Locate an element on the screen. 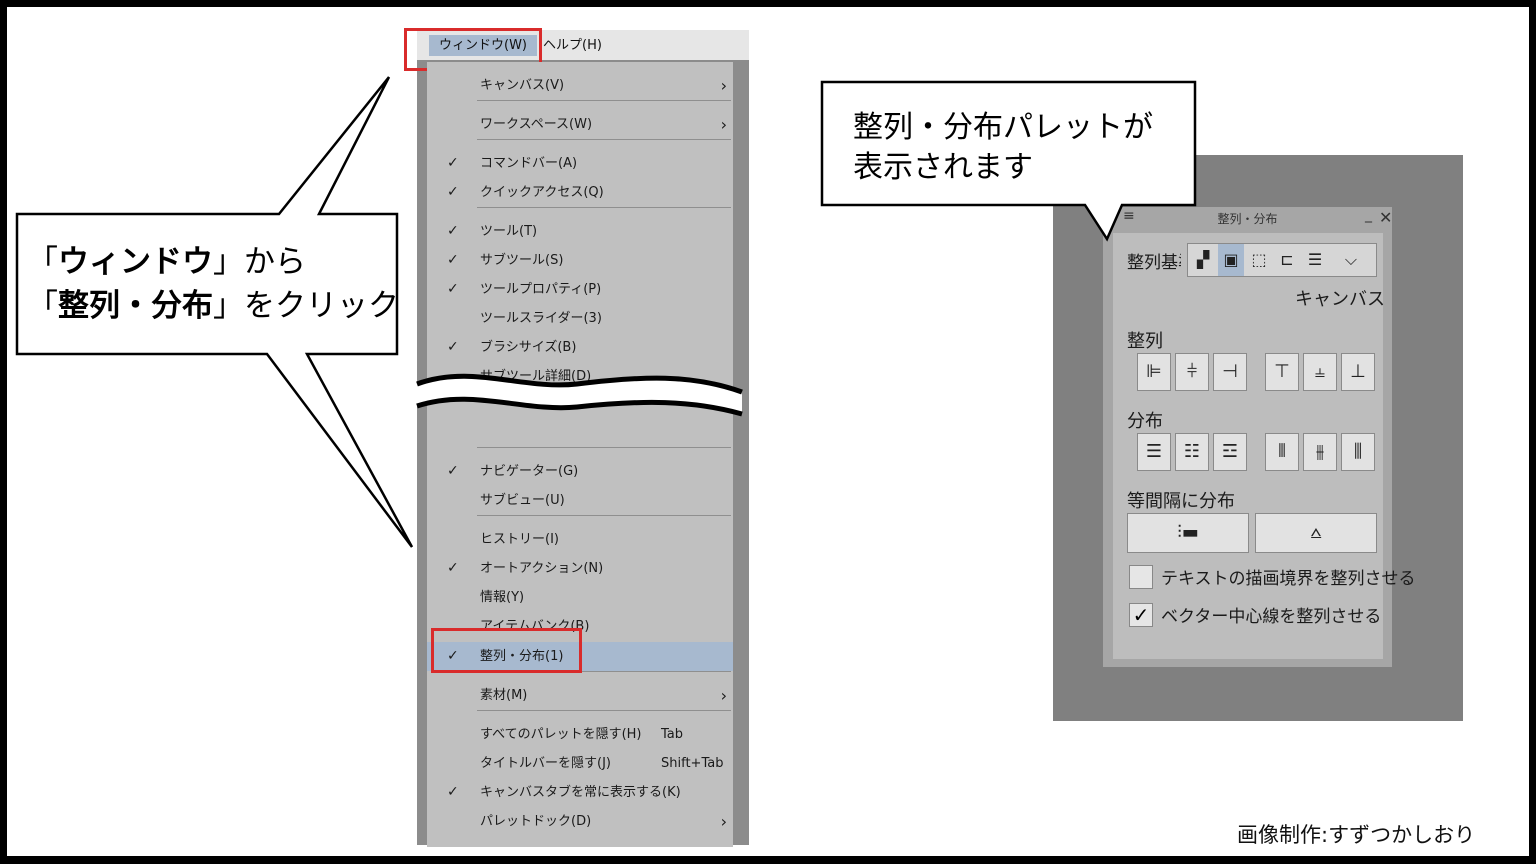 The width and height of the screenshot is (1536, 864). option2-checkbox: ✓ is located at coordinates (1141, 615).